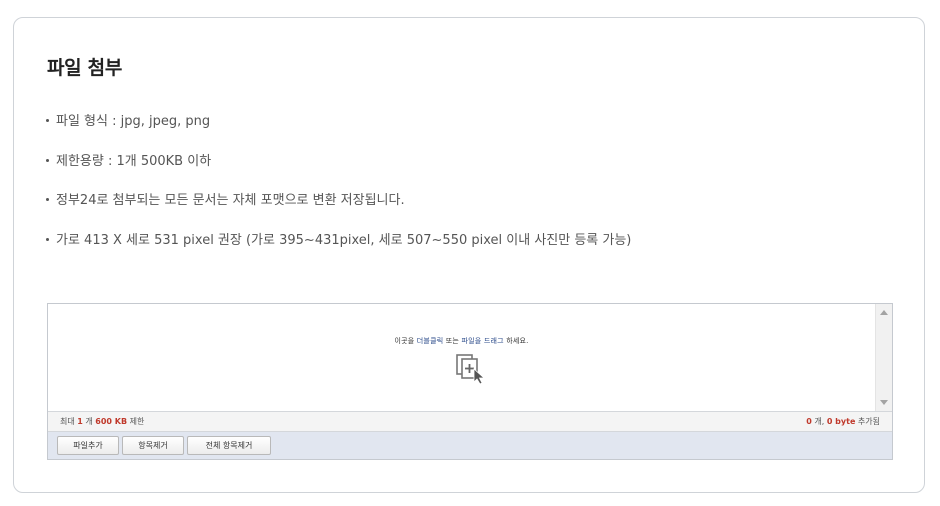  Describe the element at coordinates (867, 421) in the screenshot. I see `current-suffix: 추가됨` at that location.